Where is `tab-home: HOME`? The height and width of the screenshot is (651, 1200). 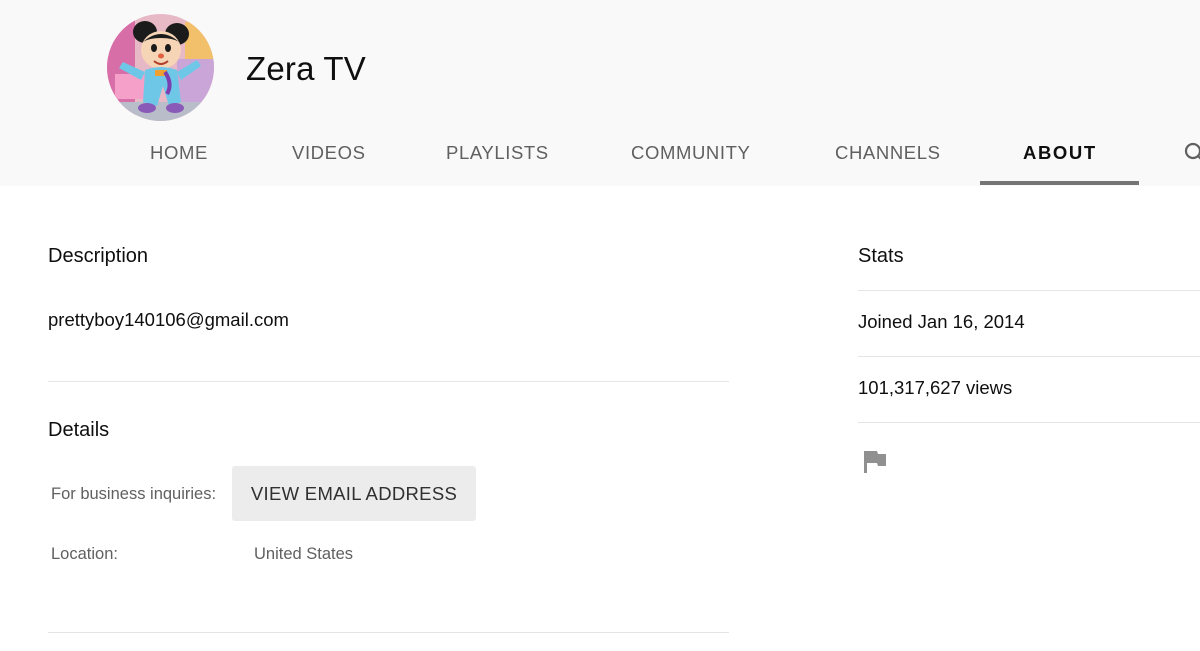
tab-home: HOME is located at coordinates (179, 154).